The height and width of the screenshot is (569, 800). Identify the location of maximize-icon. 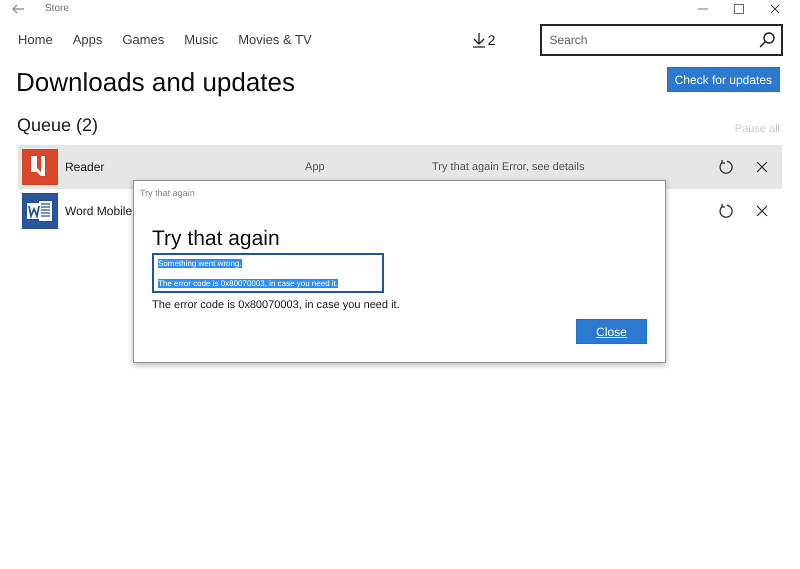
(739, 9).